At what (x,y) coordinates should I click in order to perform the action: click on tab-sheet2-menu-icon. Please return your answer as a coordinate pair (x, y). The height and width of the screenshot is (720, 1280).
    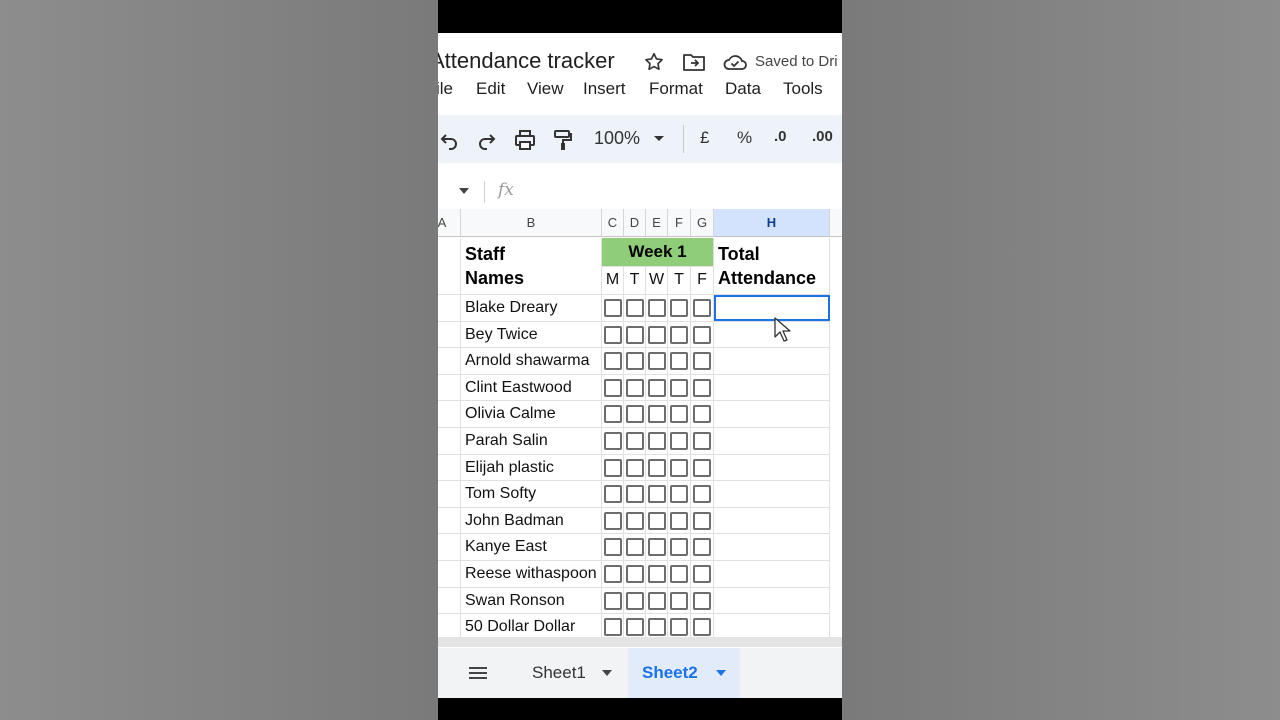
    Looking at the image, I should click on (721, 673).